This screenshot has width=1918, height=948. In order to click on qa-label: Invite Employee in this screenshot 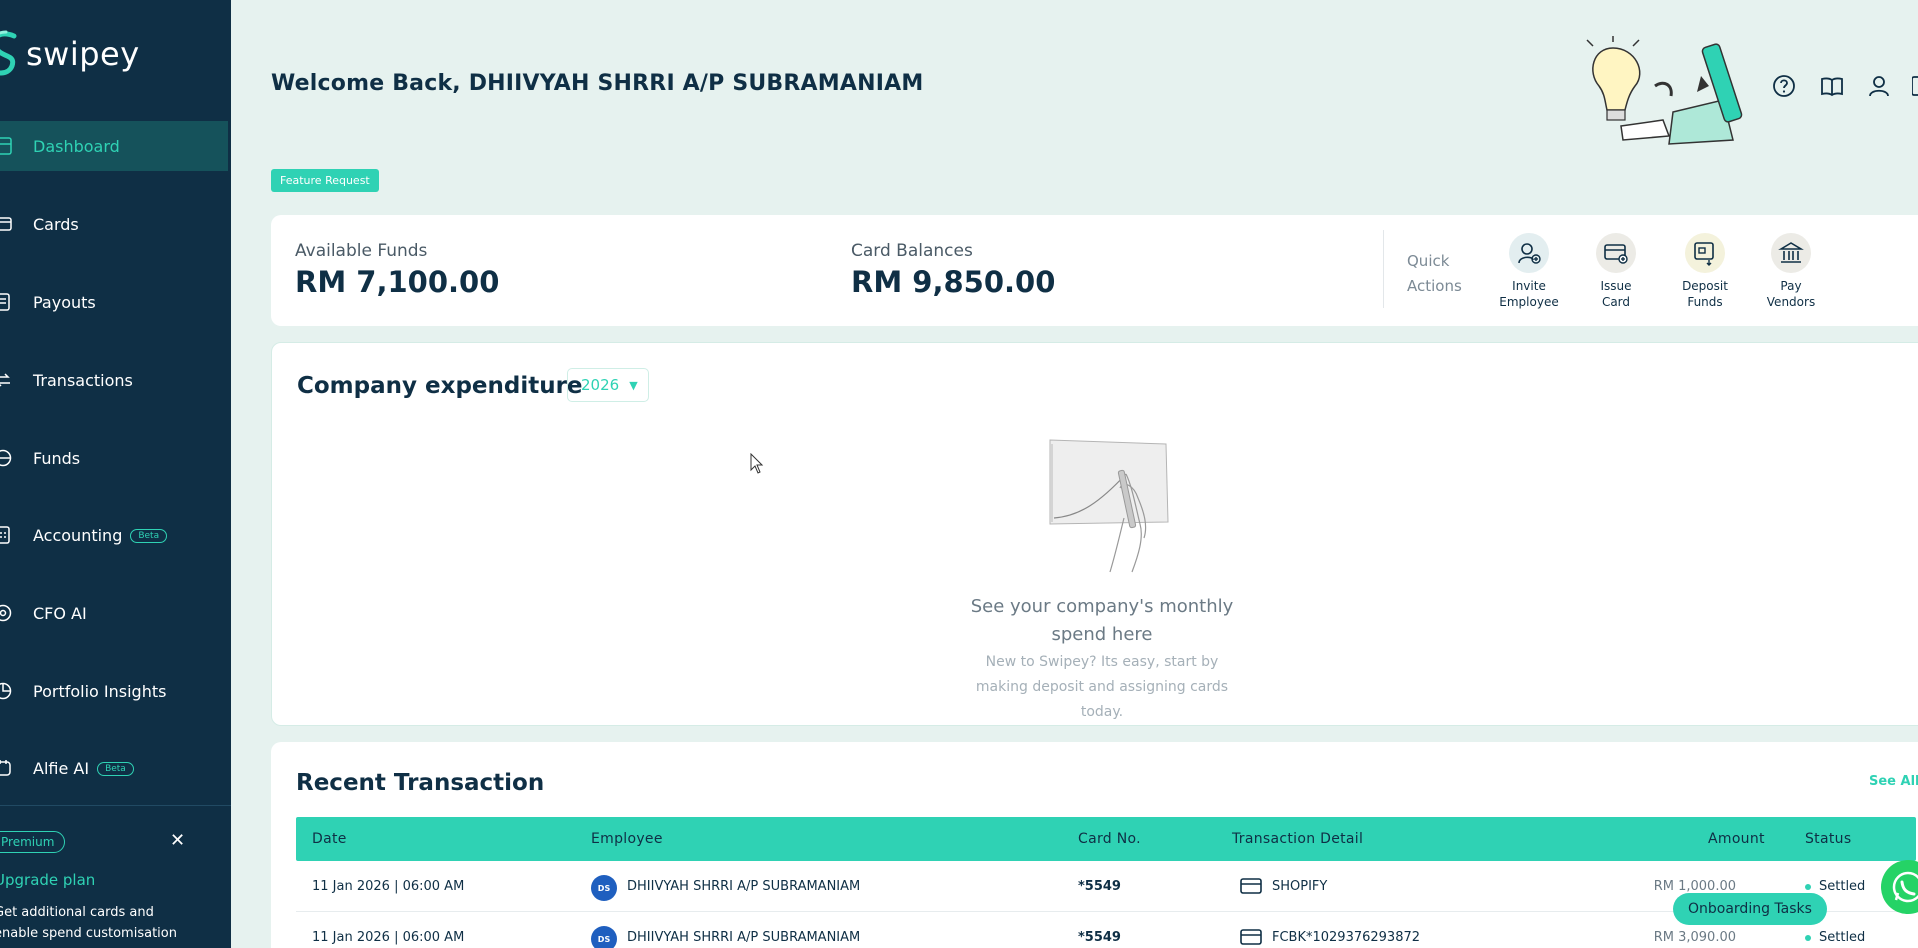, I will do `click(1529, 294)`.